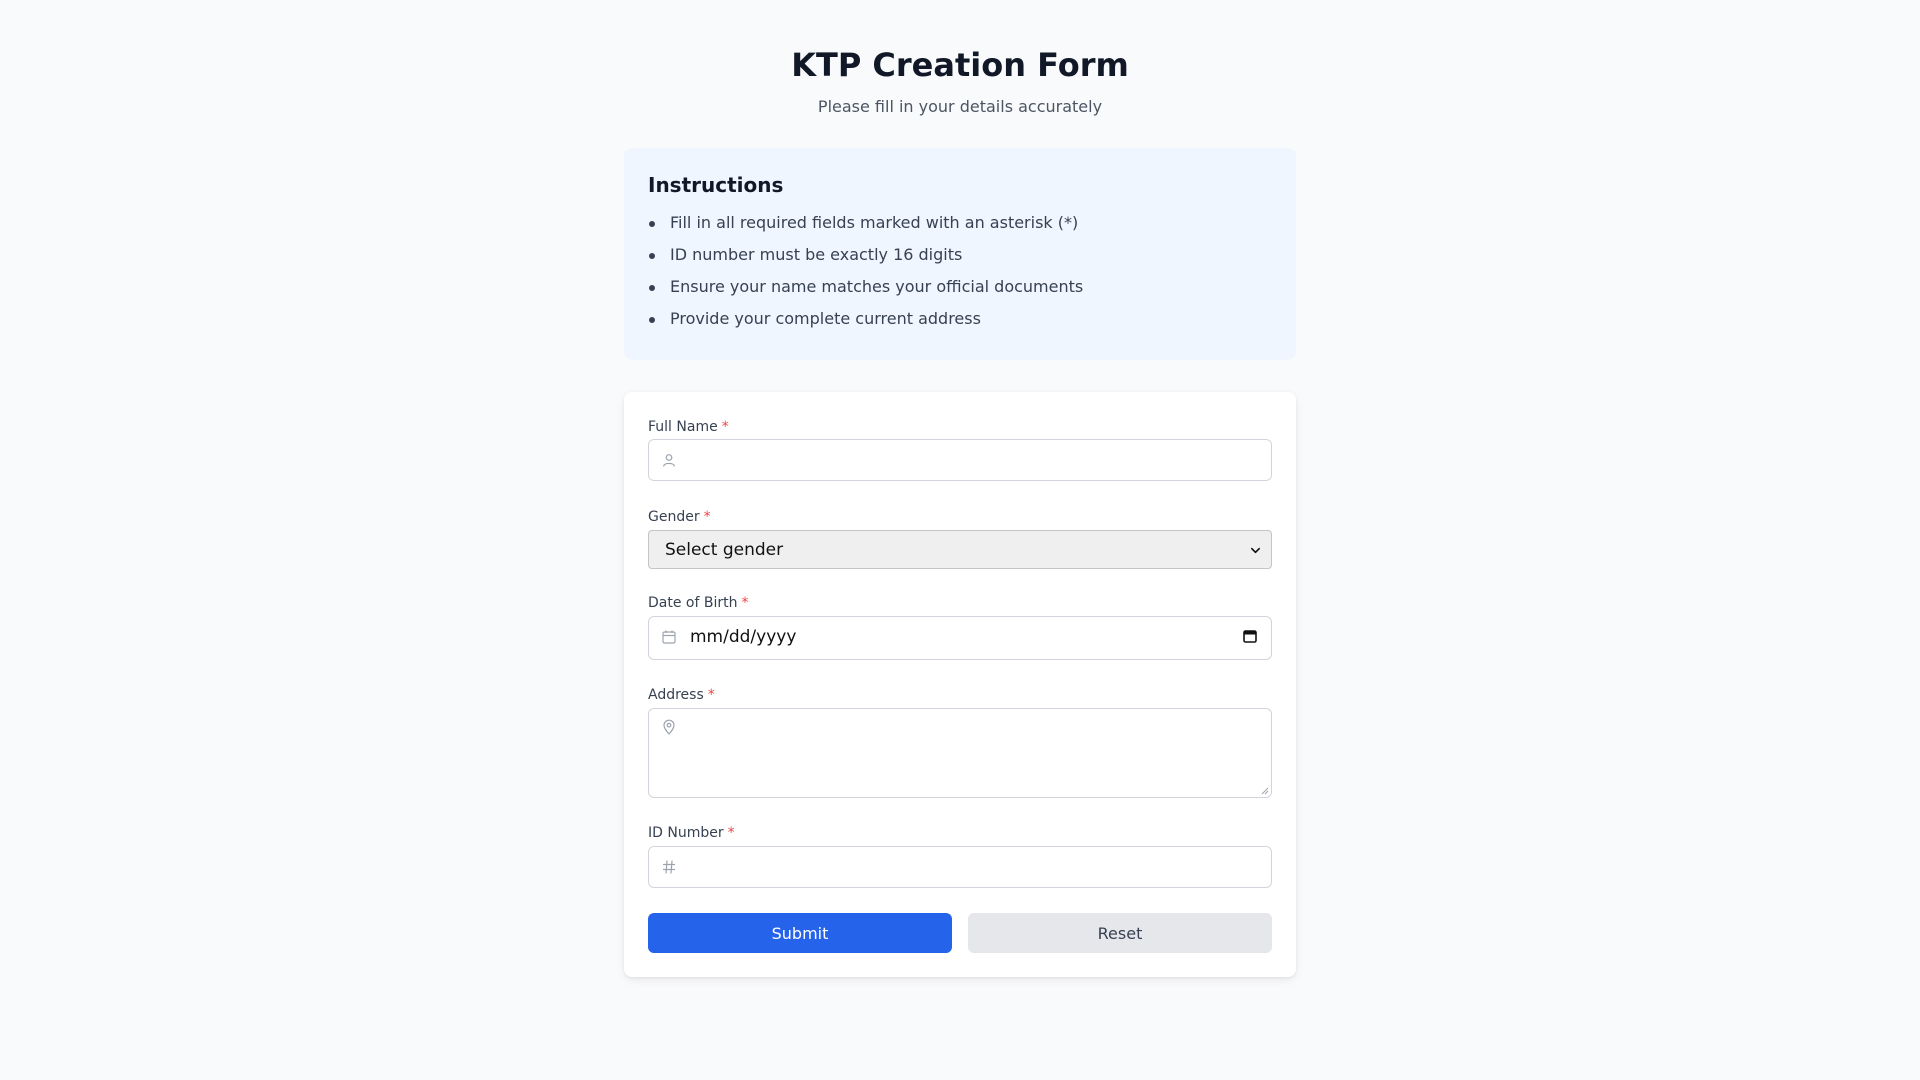 The height and width of the screenshot is (1080, 1920). Describe the element at coordinates (724, 550) in the screenshot. I see `gender-selected-value: Select gender` at that location.